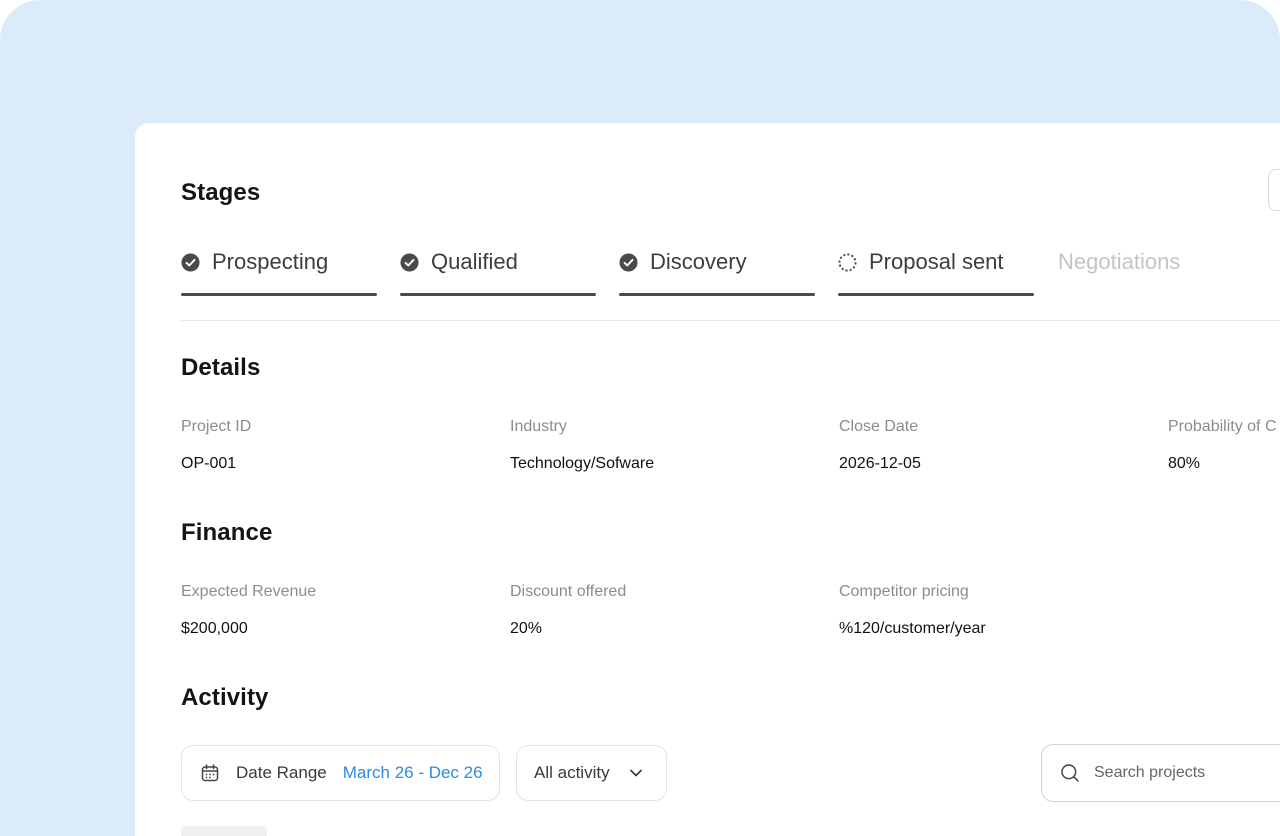 The width and height of the screenshot is (1280, 836). I want to click on date-range-label: Date Range, so click(281, 772).